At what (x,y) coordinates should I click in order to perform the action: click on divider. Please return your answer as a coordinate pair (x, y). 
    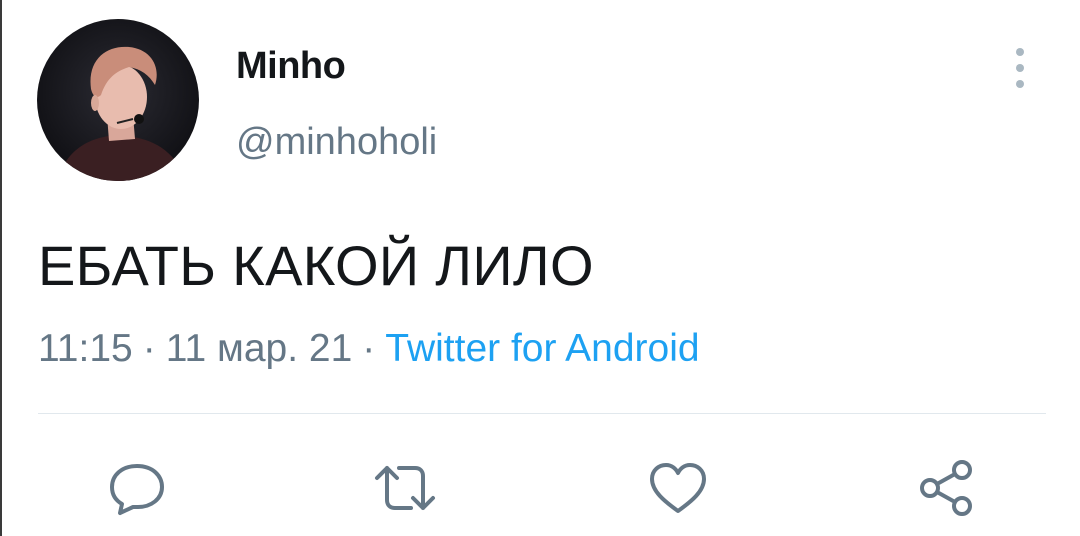
    Looking at the image, I should click on (542, 413).